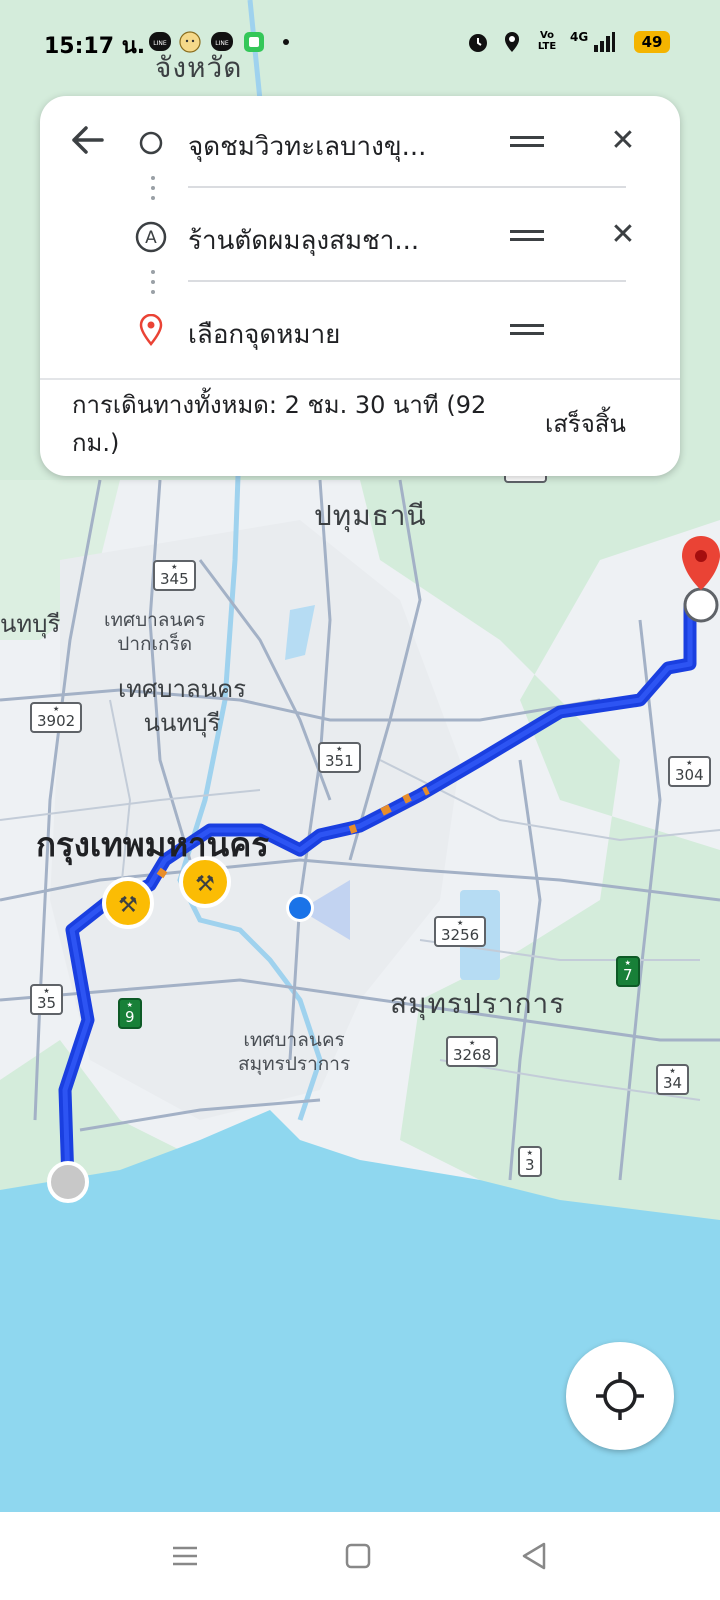 Image resolution: width=720 pixels, height=1600 pixels. Describe the element at coordinates (130, 1013) in the screenshot. I see `road-shield: 9` at that location.